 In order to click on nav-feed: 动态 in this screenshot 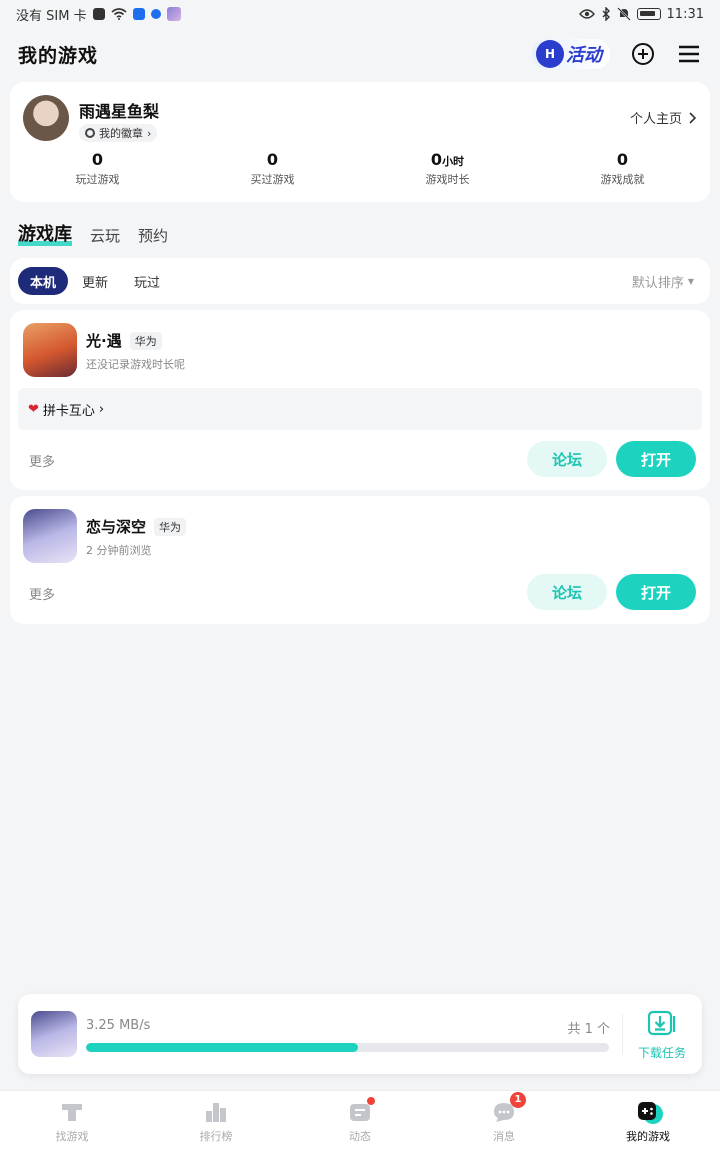, I will do `click(360, 1121)`.